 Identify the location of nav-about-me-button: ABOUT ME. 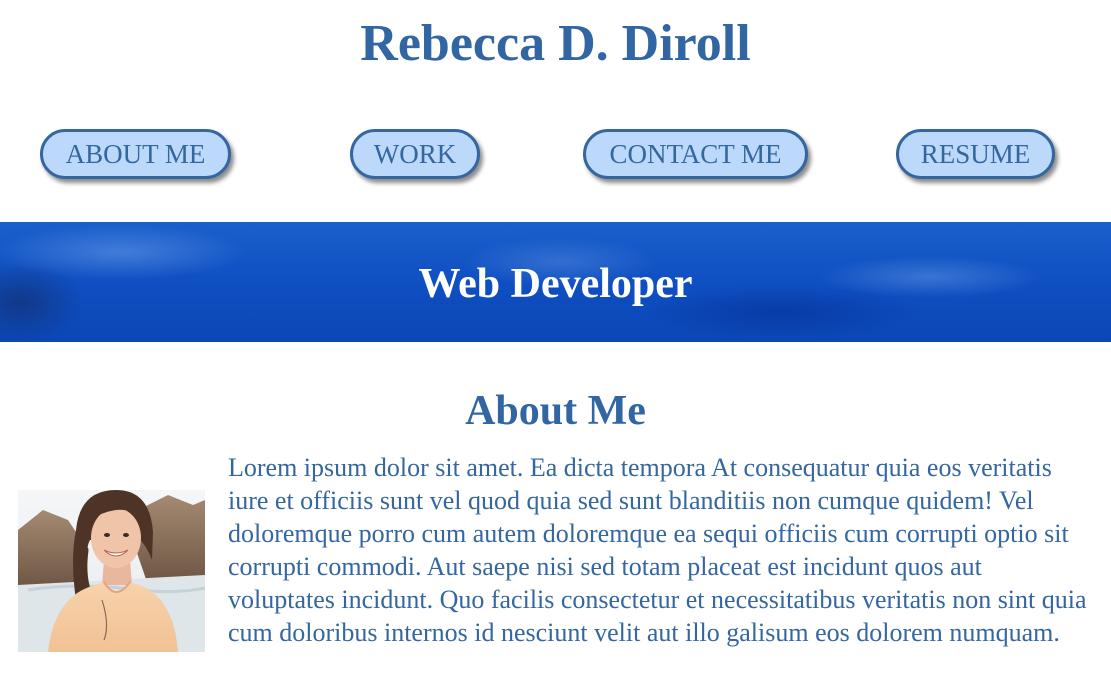
(135, 154).